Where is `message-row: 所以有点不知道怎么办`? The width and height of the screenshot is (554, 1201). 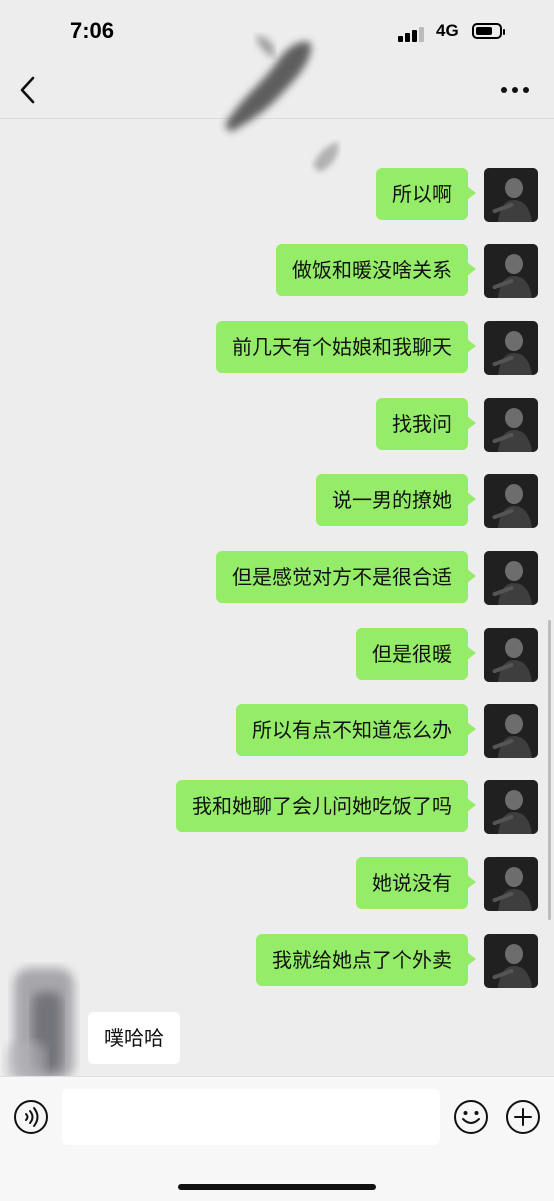
message-row: 所以有点不知道怎么办 is located at coordinates (387, 732).